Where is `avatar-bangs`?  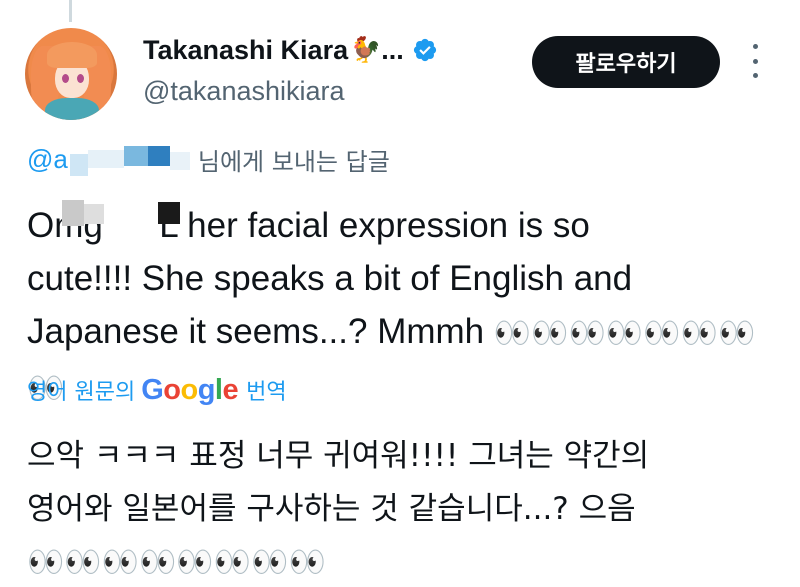
avatar-bangs is located at coordinates (72, 55).